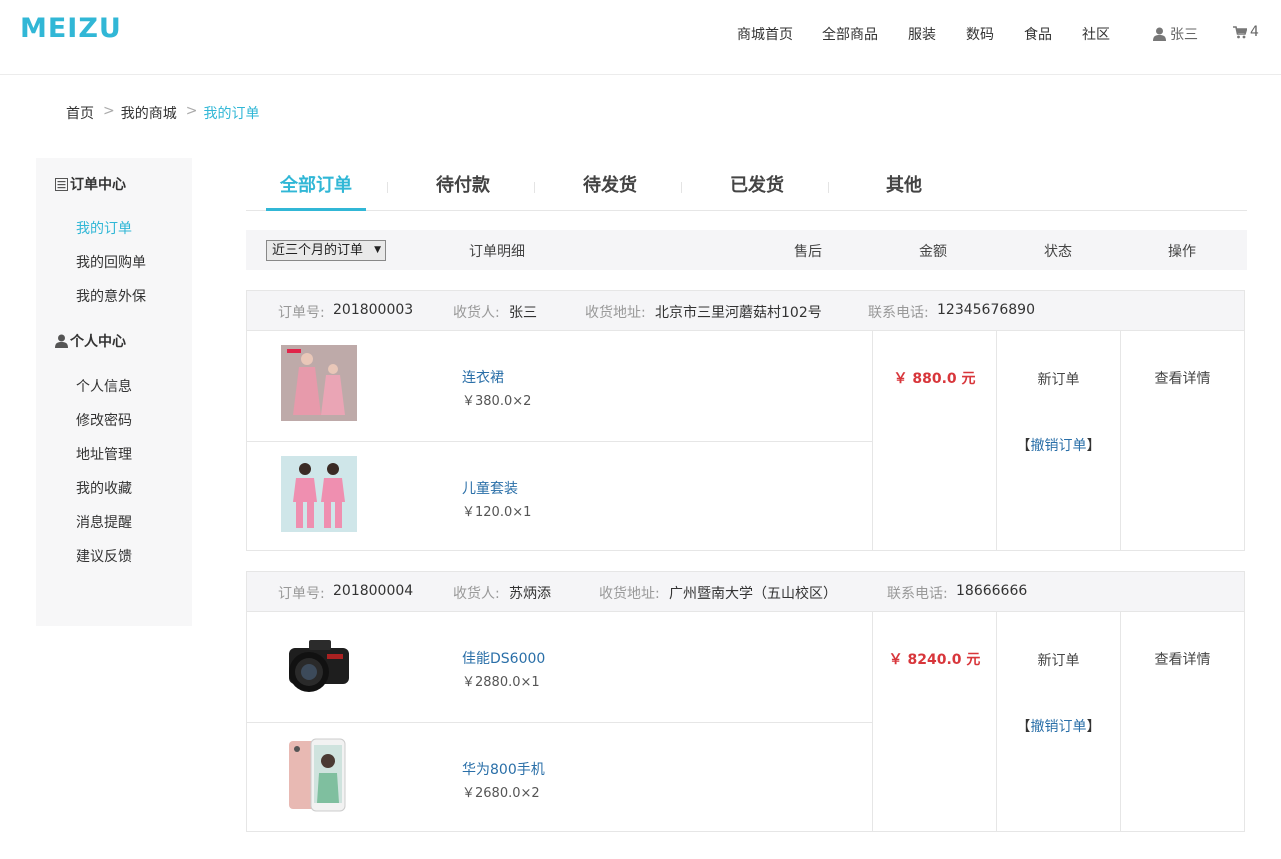 The height and width of the screenshot is (859, 1281). I want to click on sidebar-order-center-heading: 订单中心, so click(90, 184).